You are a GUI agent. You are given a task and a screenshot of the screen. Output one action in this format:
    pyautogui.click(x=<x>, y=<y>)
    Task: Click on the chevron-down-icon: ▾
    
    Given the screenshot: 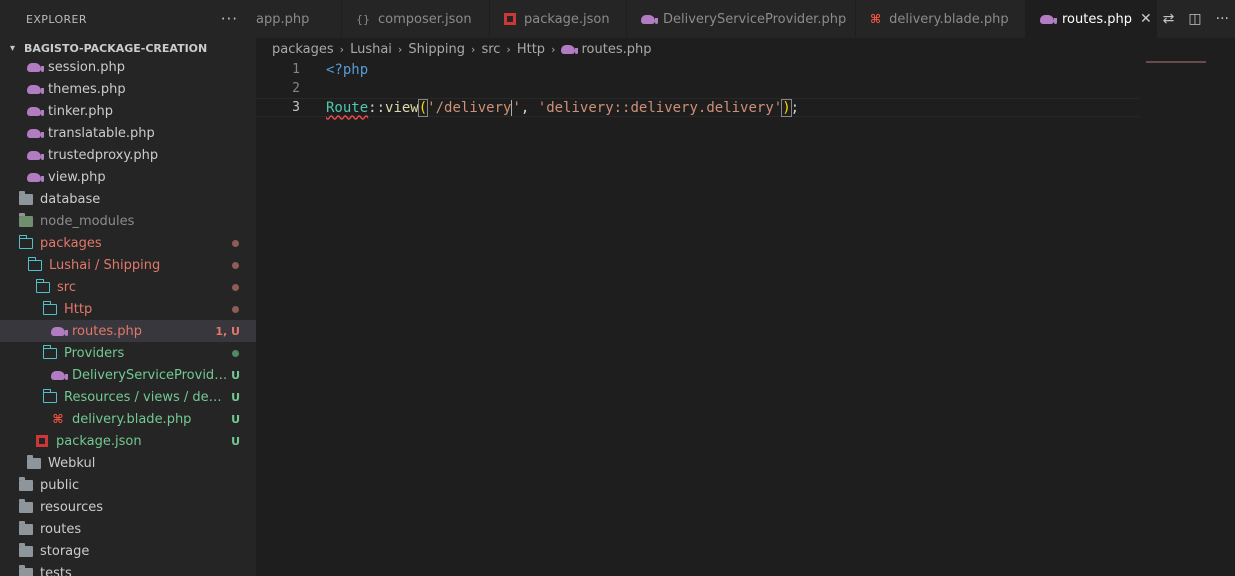 What is the action you would take?
    pyautogui.click(x=13, y=48)
    